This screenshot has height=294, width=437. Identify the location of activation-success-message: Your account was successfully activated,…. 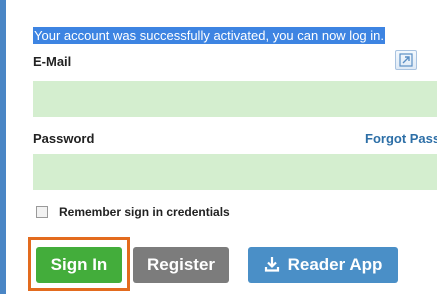
(209, 35).